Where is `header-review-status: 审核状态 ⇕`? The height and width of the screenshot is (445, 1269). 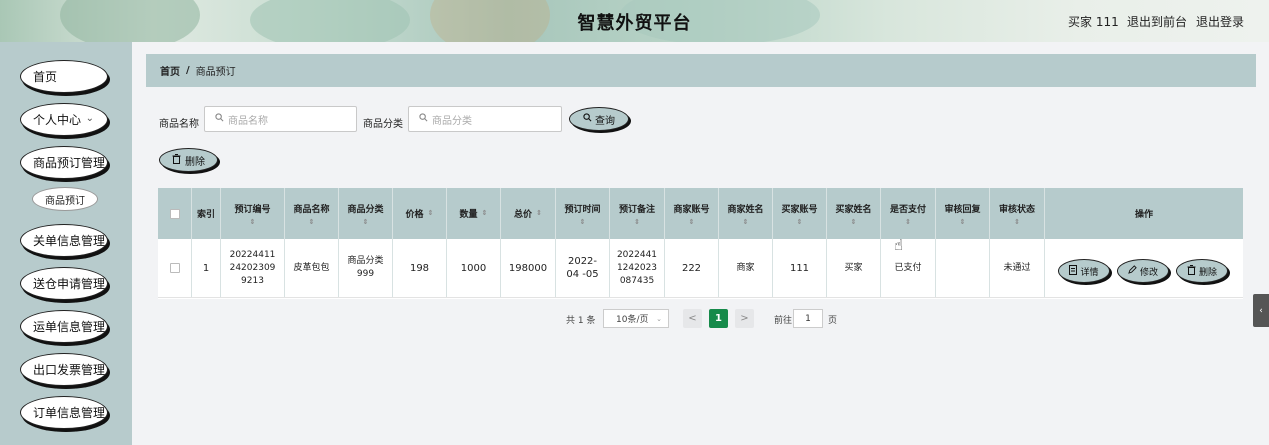 header-review-status: 审核状态 ⇕ is located at coordinates (1017, 213).